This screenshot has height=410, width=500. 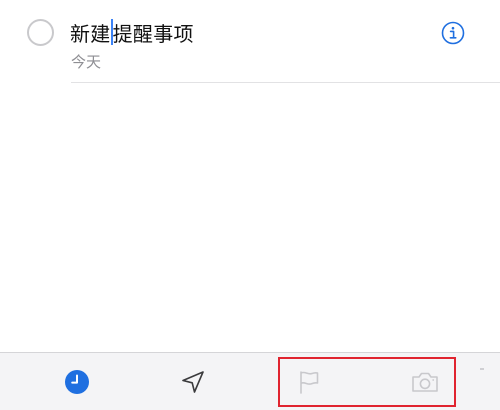 What do you see at coordinates (77, 382) in the screenshot?
I see `clock-icon` at bounding box center [77, 382].